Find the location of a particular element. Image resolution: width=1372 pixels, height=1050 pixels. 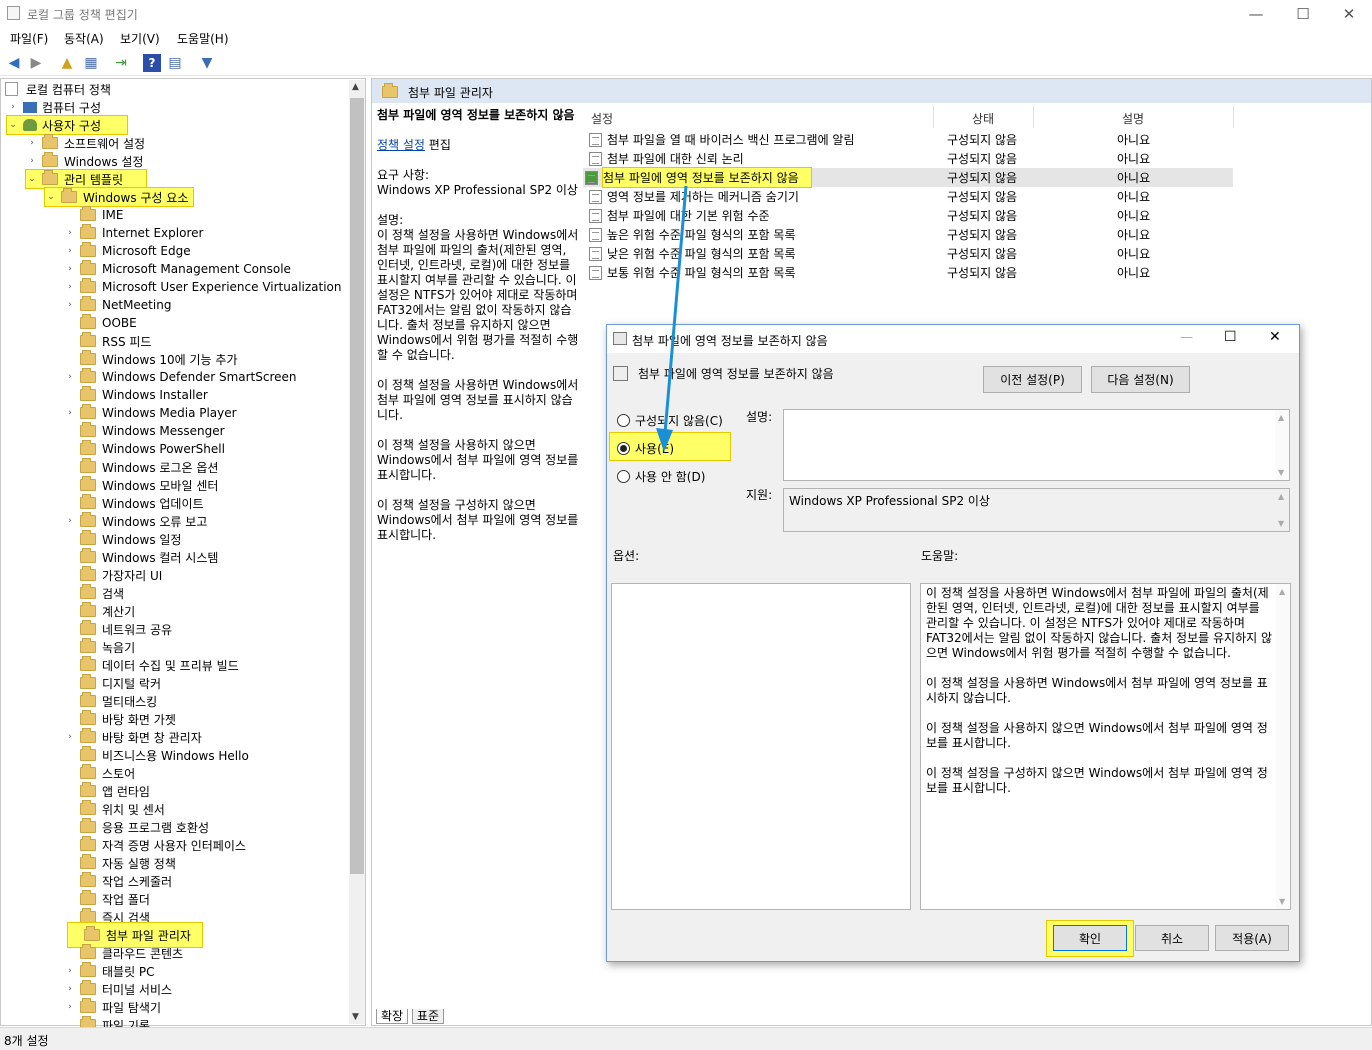

tab-standard: 표준 is located at coordinates (428, 1016).